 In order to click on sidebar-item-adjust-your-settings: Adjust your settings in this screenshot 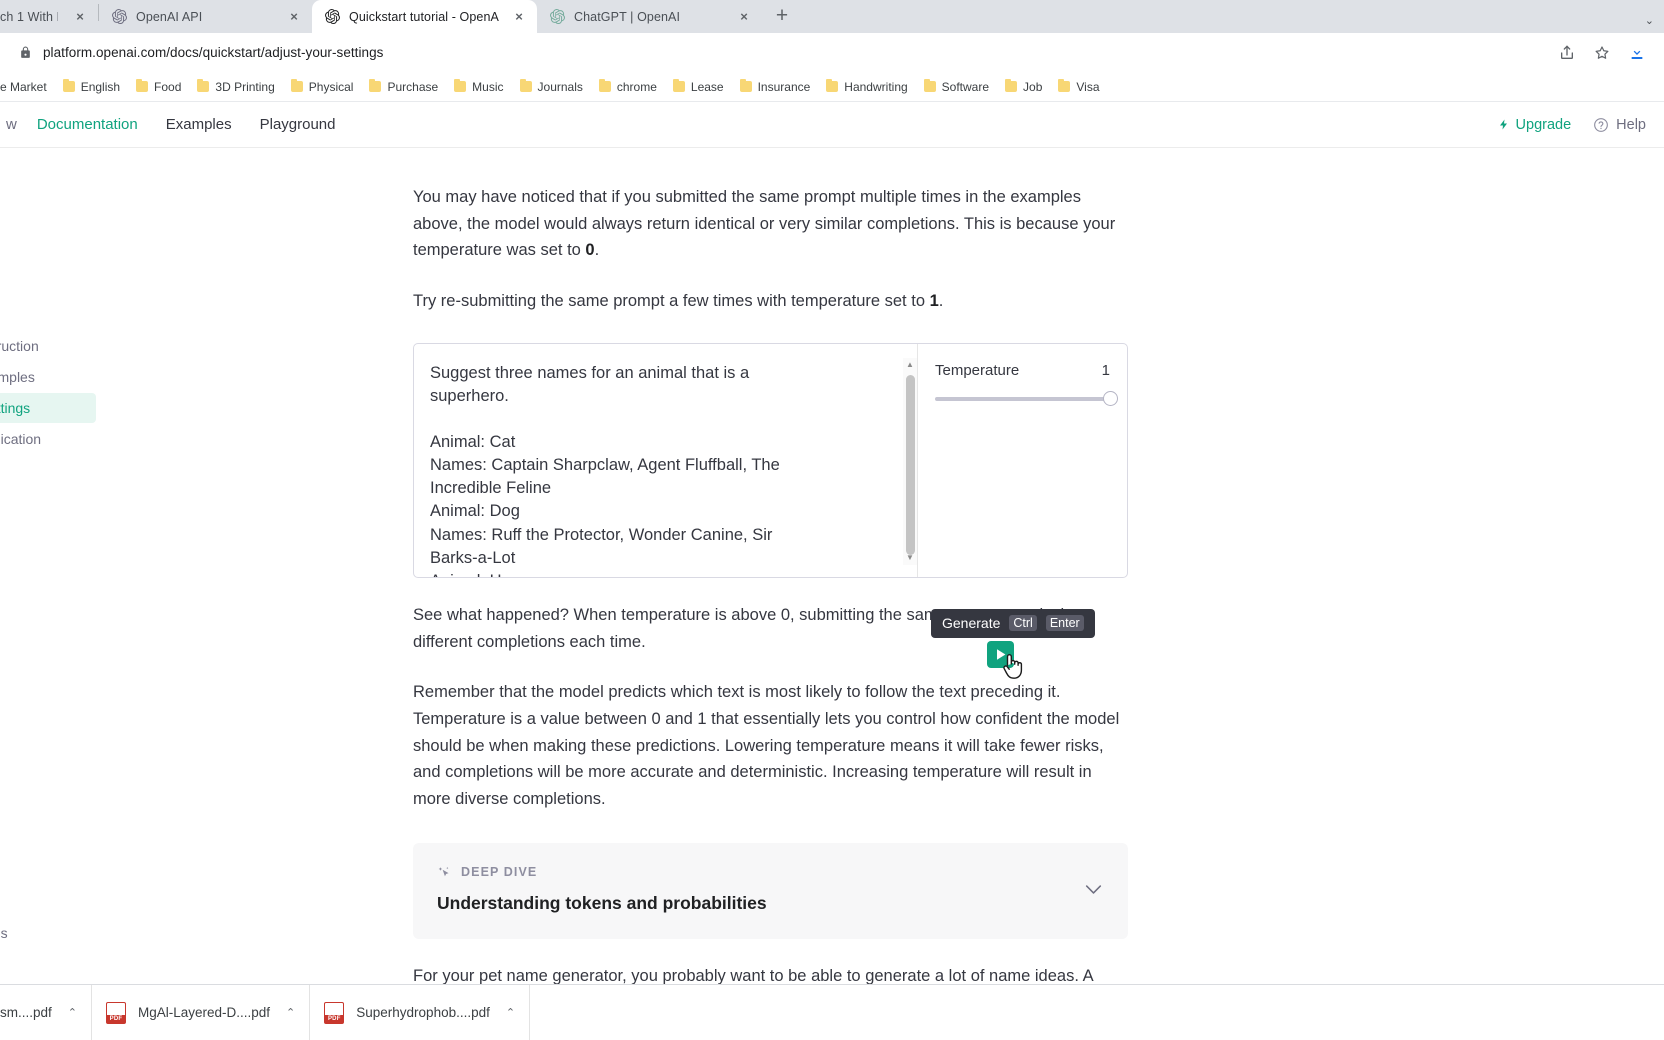, I will do `click(48, 408)`.